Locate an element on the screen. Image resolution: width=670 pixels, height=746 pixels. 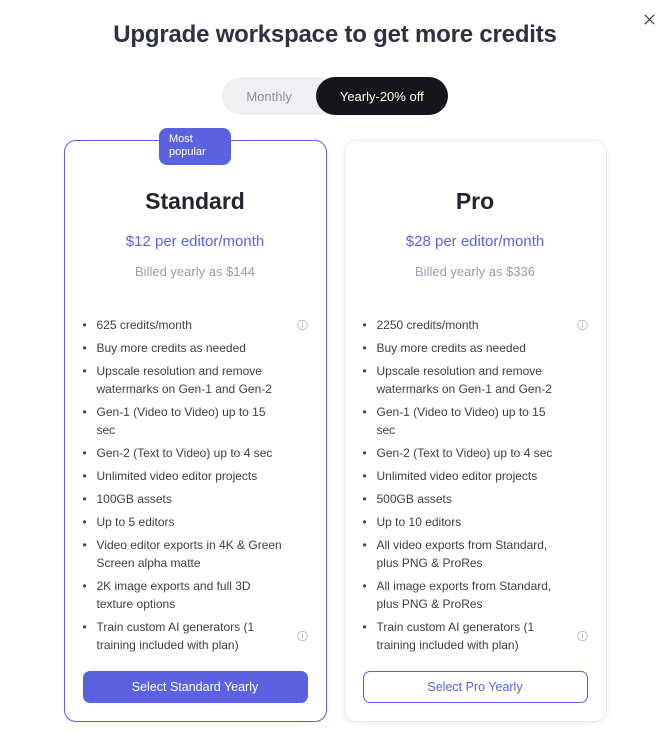
feature-item: • 2250 credits/month is located at coordinates (475, 325).